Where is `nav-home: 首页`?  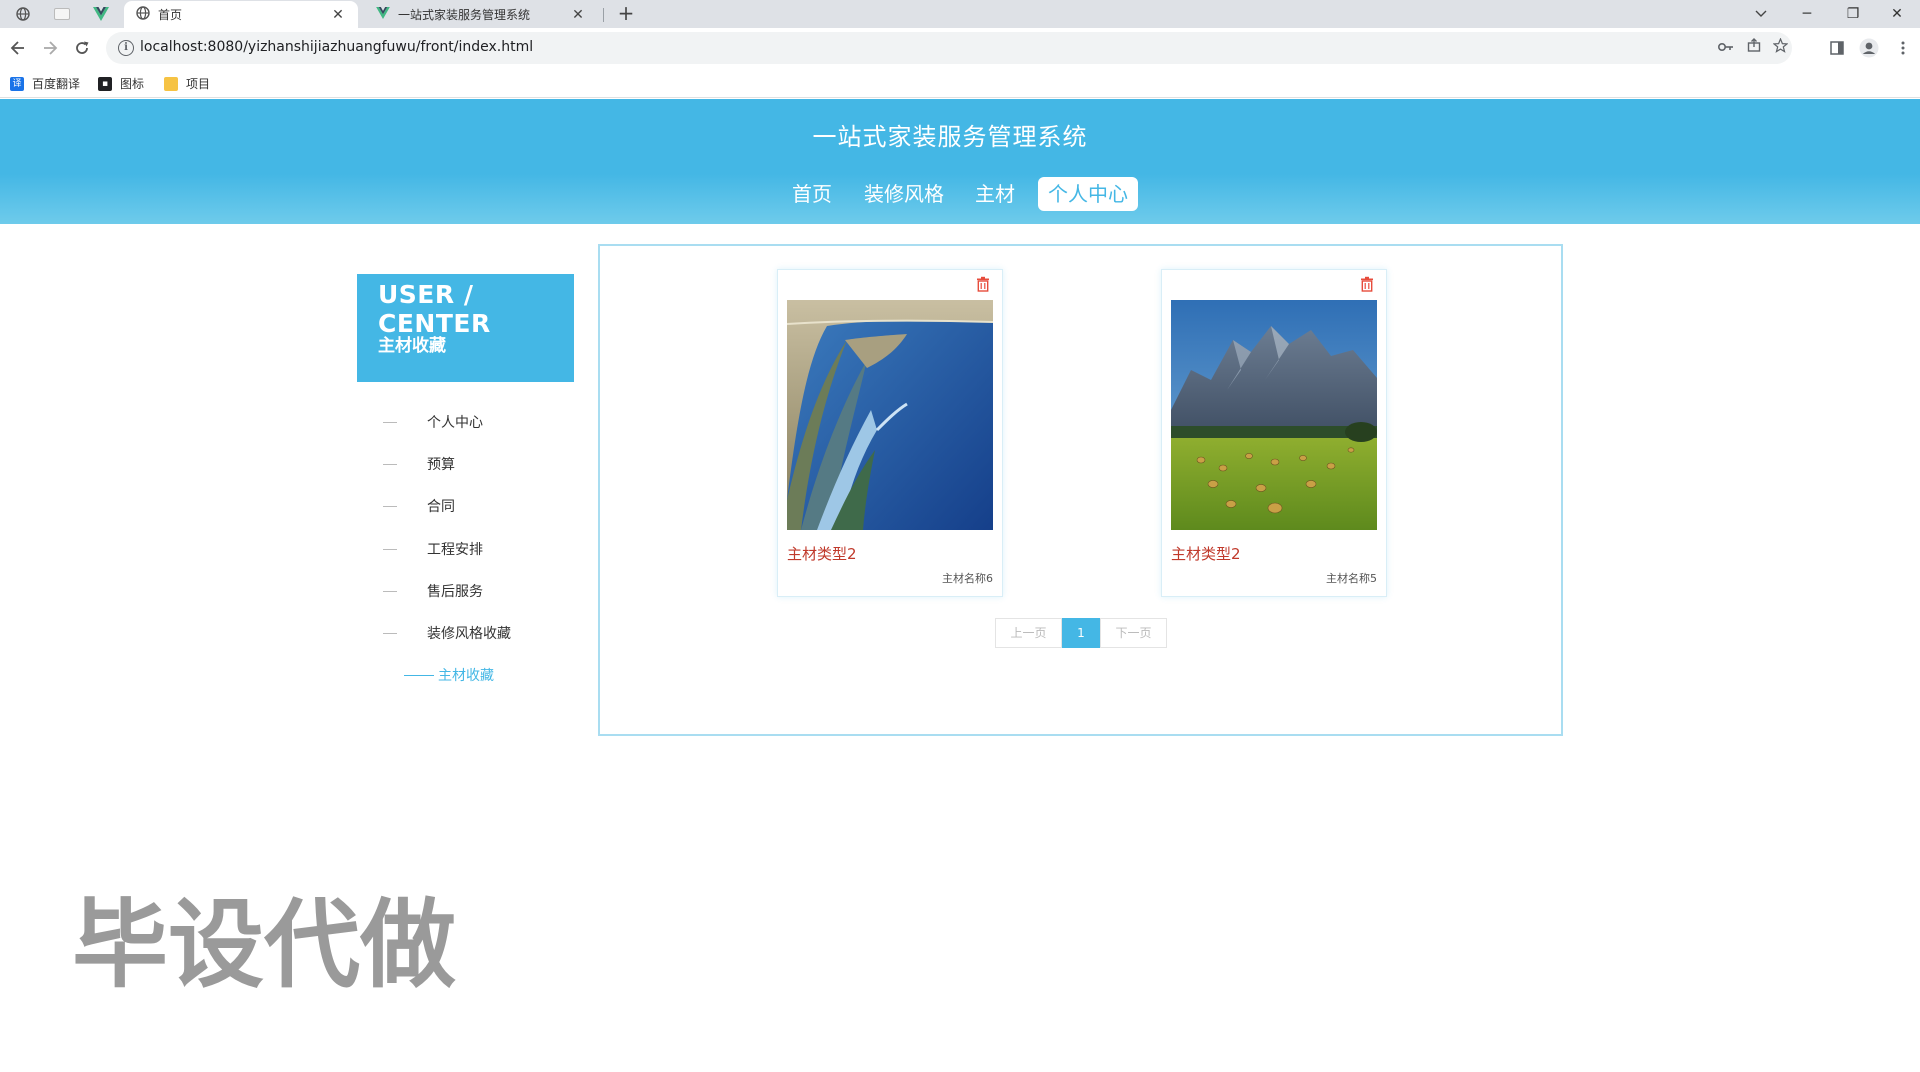
nav-home: 首页 is located at coordinates (812, 194).